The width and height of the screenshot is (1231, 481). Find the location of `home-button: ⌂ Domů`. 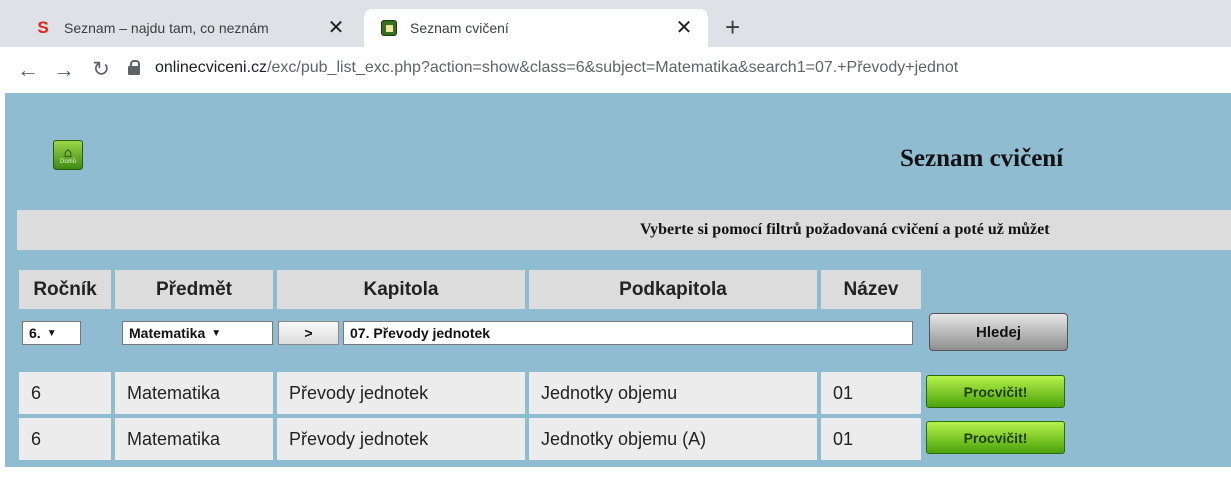

home-button: ⌂ Domů is located at coordinates (68, 155).